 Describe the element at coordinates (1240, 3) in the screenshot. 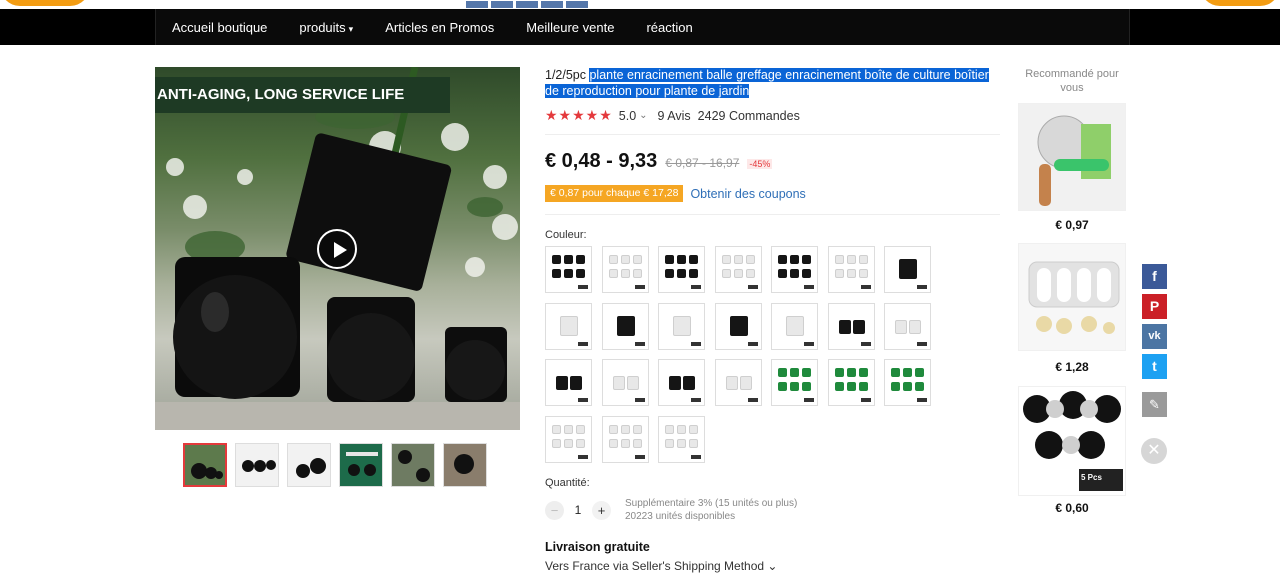

I see `store-logo-right` at that location.